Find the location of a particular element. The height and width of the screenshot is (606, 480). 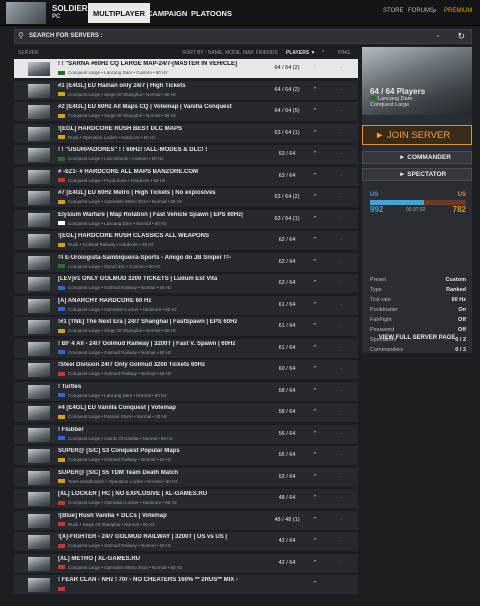

server-name: ![Blue] Rush Vanilla + DLCs | Votemap is located at coordinates (112, 515).